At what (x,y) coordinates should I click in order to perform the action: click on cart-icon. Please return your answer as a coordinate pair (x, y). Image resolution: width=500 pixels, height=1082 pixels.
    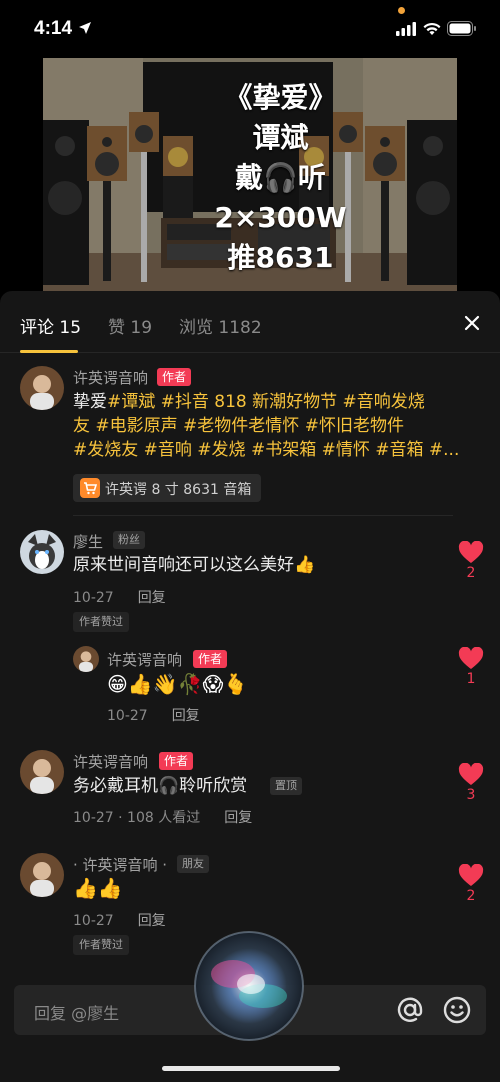
    Looking at the image, I should click on (90, 488).